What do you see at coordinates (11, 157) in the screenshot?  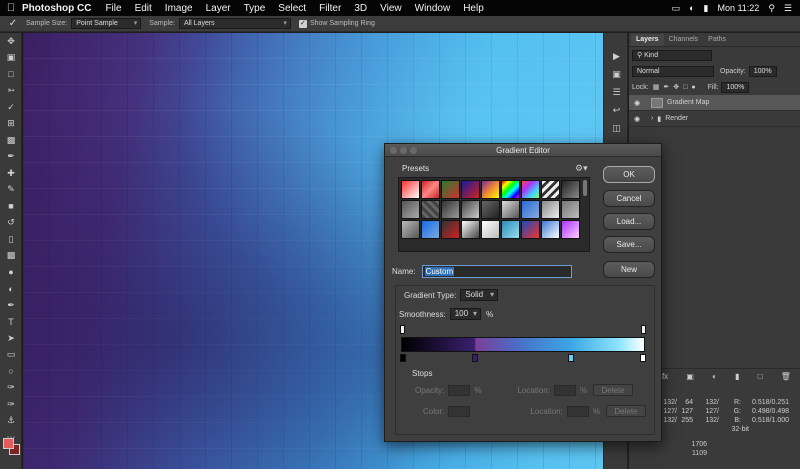 I see `eyedropper-tool-icon: ✒` at bounding box center [11, 157].